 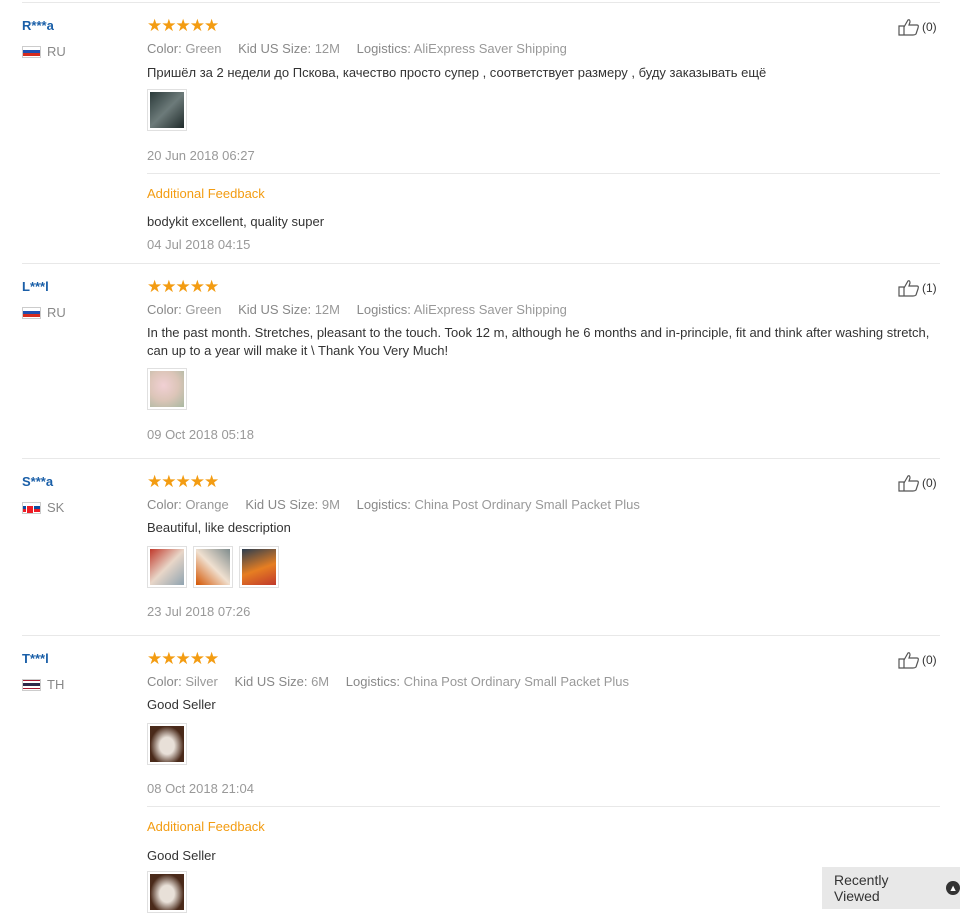 I want to click on reviewer-name: L***l, so click(x=35, y=286).